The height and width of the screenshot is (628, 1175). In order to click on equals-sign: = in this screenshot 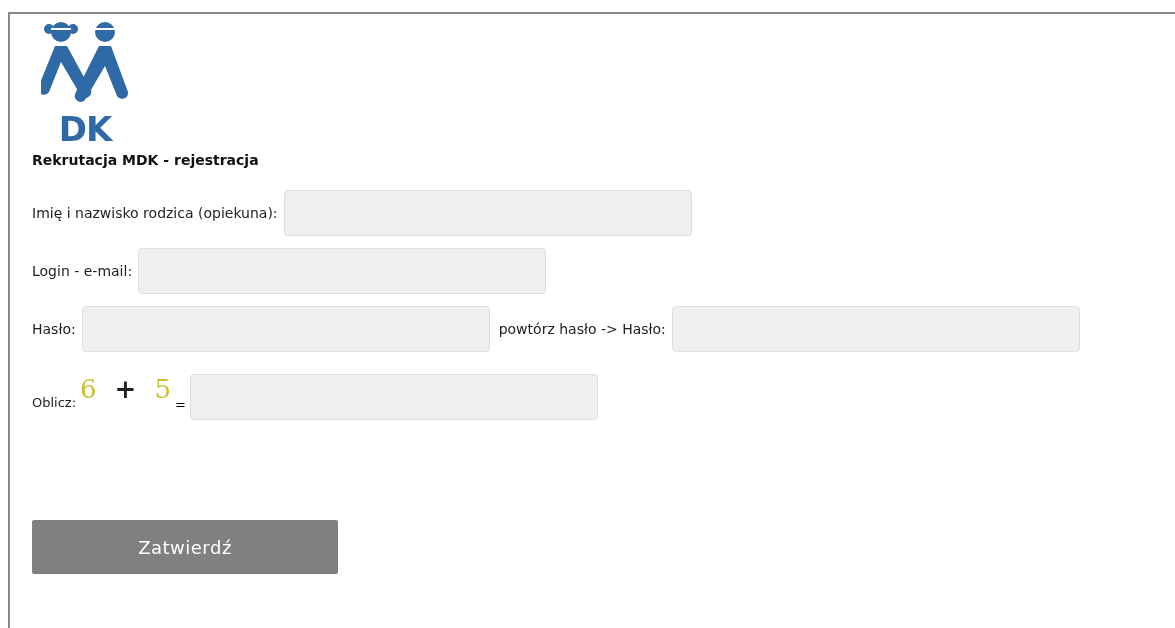, I will do `click(180, 405)`.